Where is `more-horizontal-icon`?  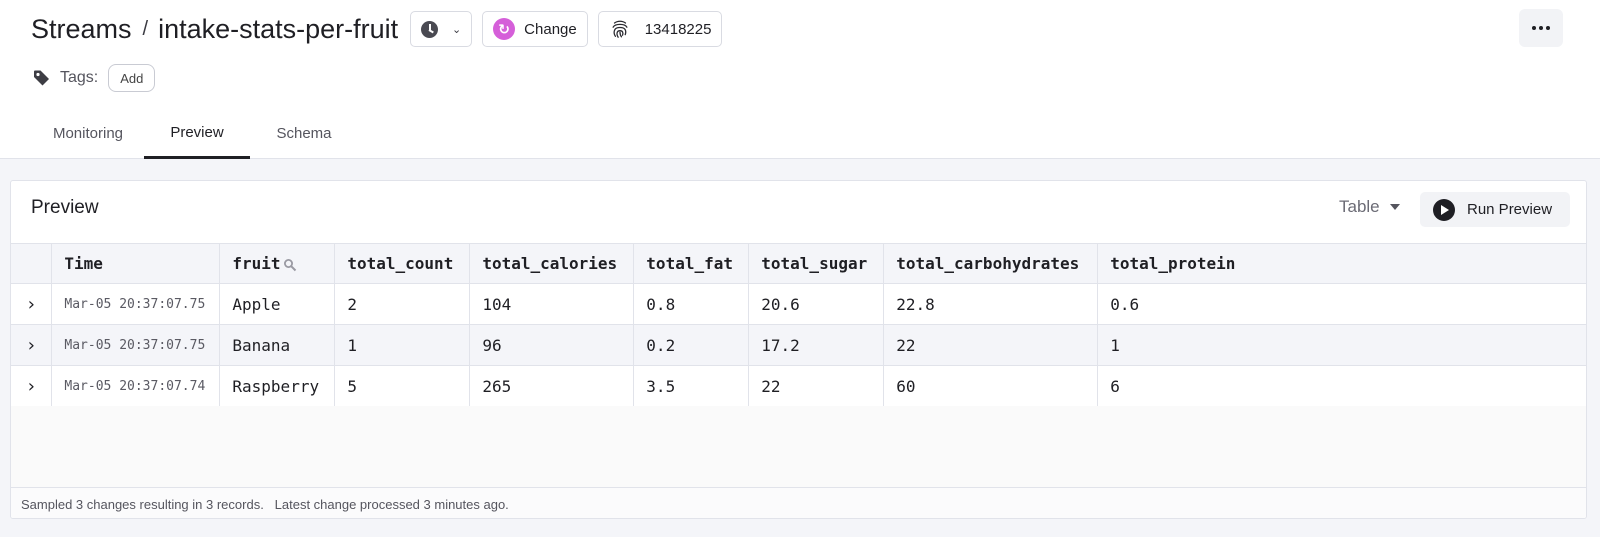
more-horizontal-icon is located at coordinates (1534, 28).